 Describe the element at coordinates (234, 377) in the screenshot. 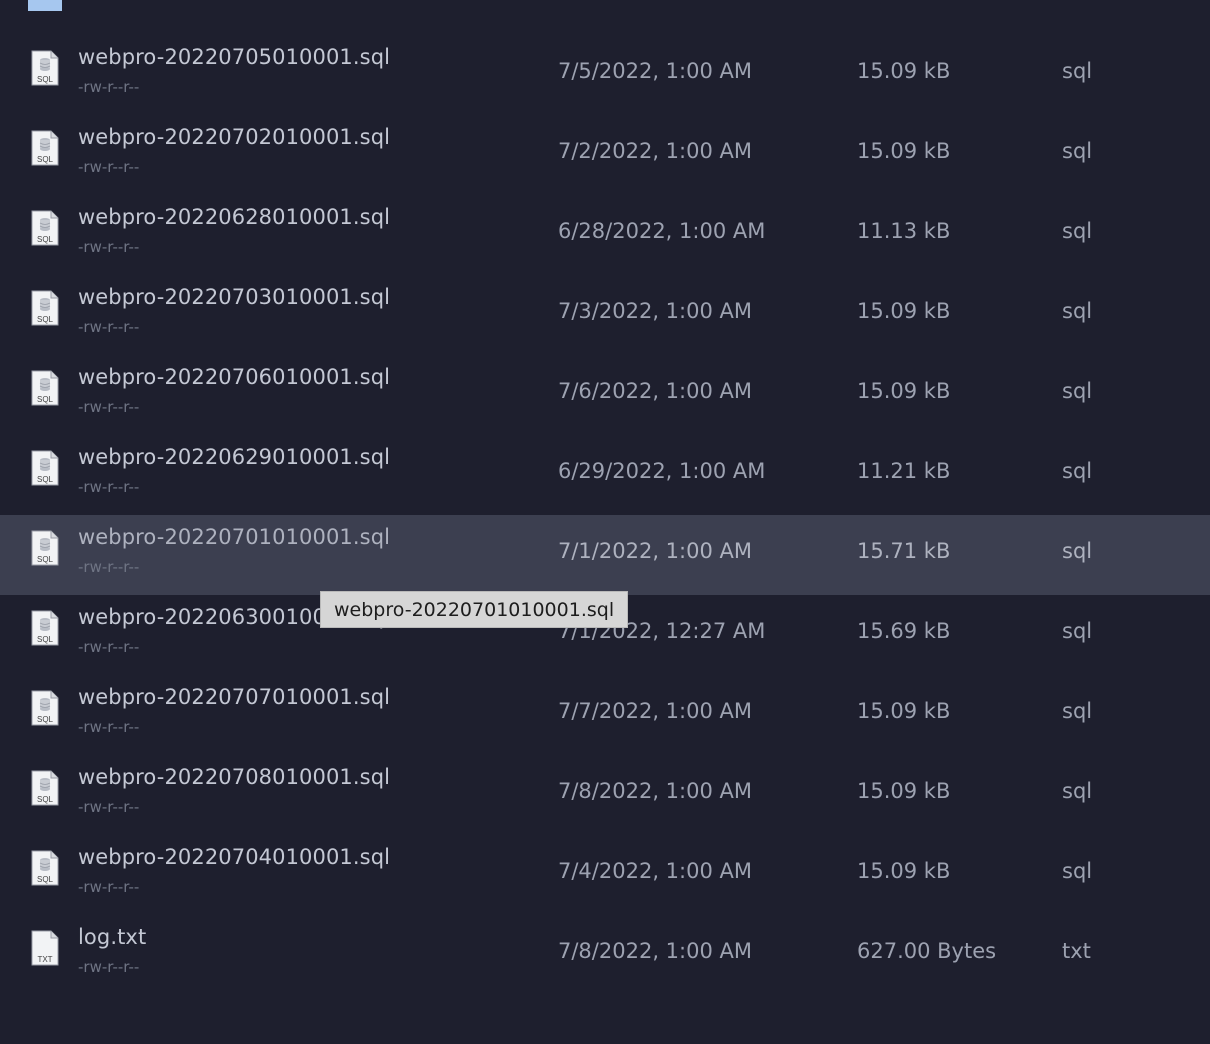

I see `file-name: webpro-20220706010001.sql` at that location.